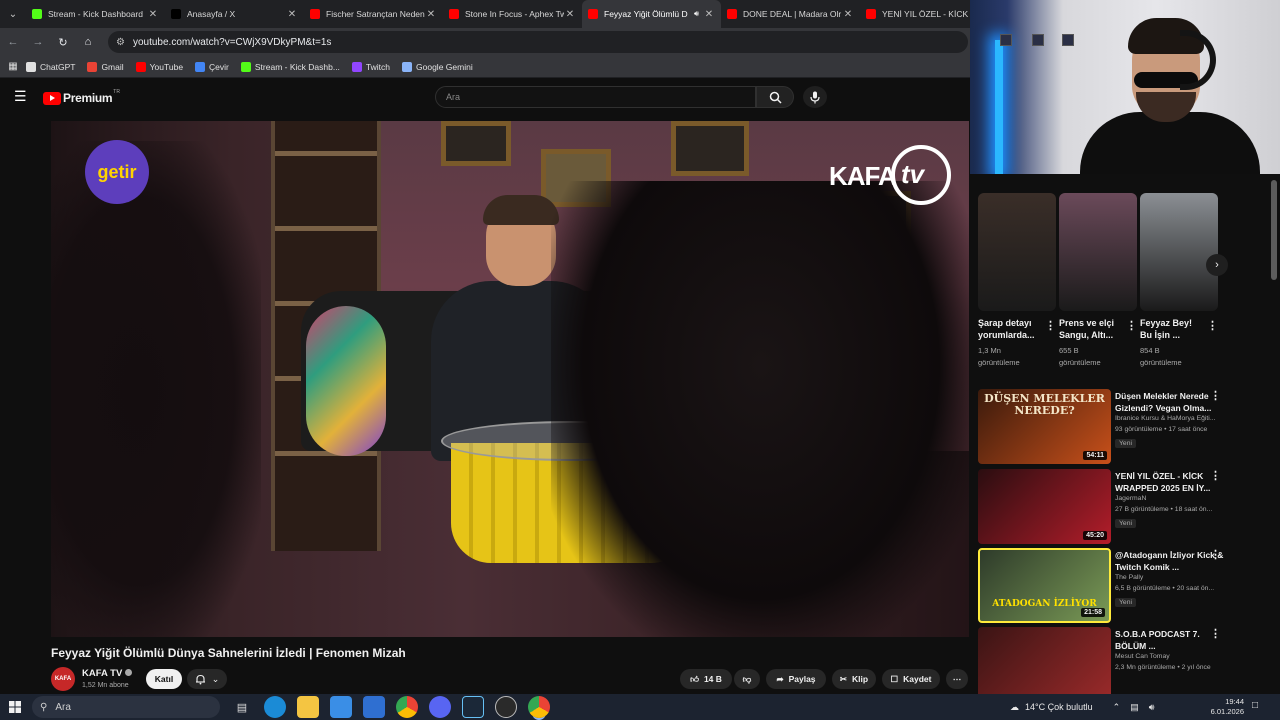 The width and height of the screenshot is (1280, 720). Describe the element at coordinates (957, 679) in the screenshot. I see `more-actions-button: ⋯` at that location.